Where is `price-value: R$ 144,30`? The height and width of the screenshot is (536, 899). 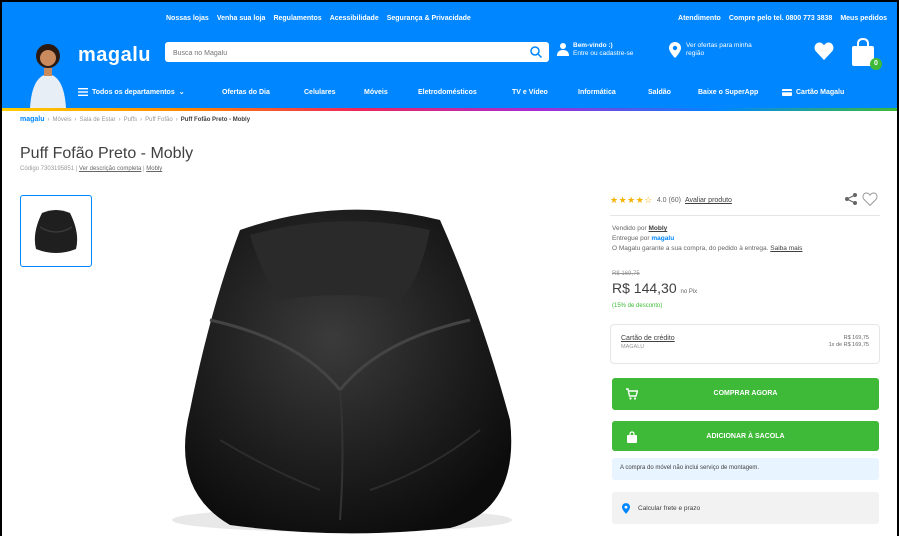
price-value: R$ 144,30 is located at coordinates (644, 288).